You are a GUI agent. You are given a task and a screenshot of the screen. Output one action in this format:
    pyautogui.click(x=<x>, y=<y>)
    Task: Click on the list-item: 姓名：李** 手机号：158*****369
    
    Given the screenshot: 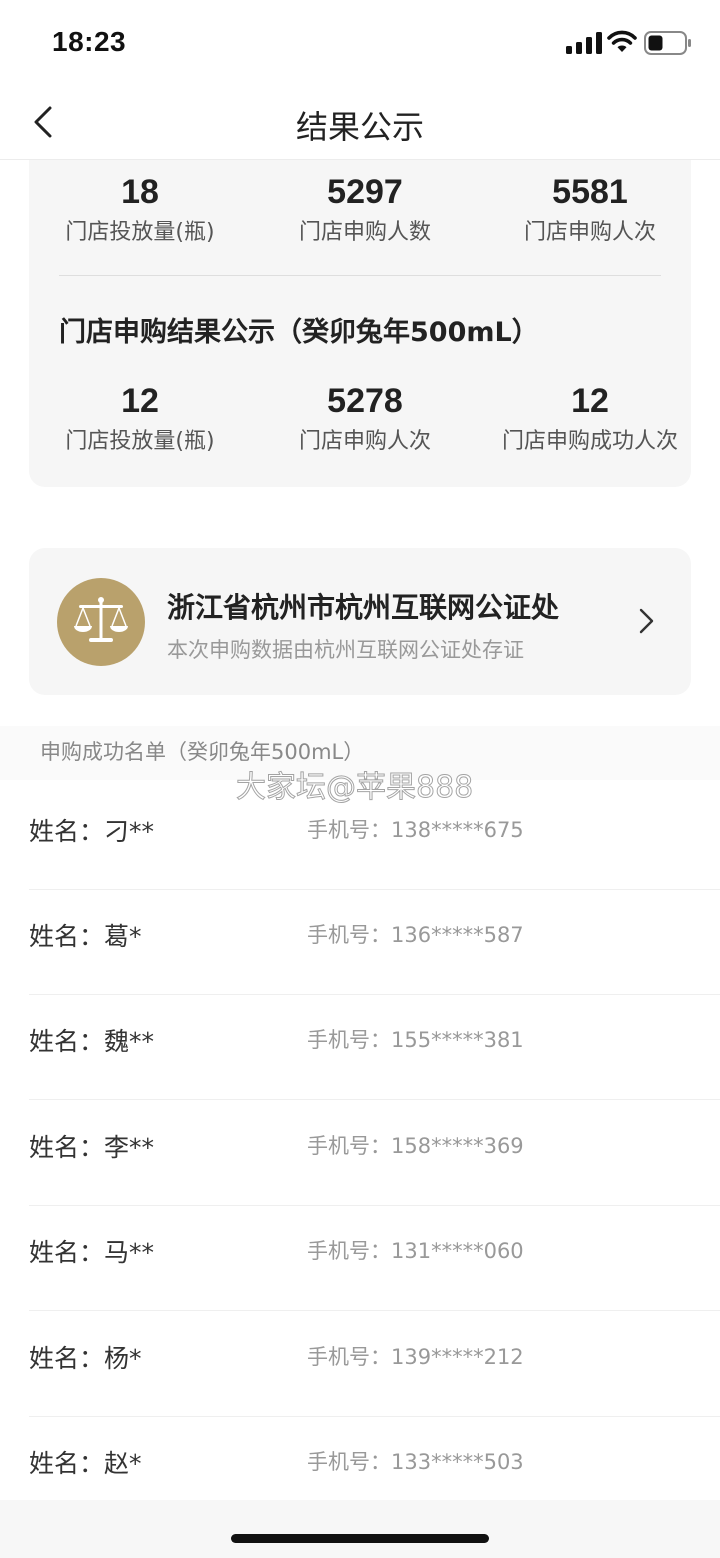 What is the action you would take?
    pyautogui.click(x=374, y=1153)
    